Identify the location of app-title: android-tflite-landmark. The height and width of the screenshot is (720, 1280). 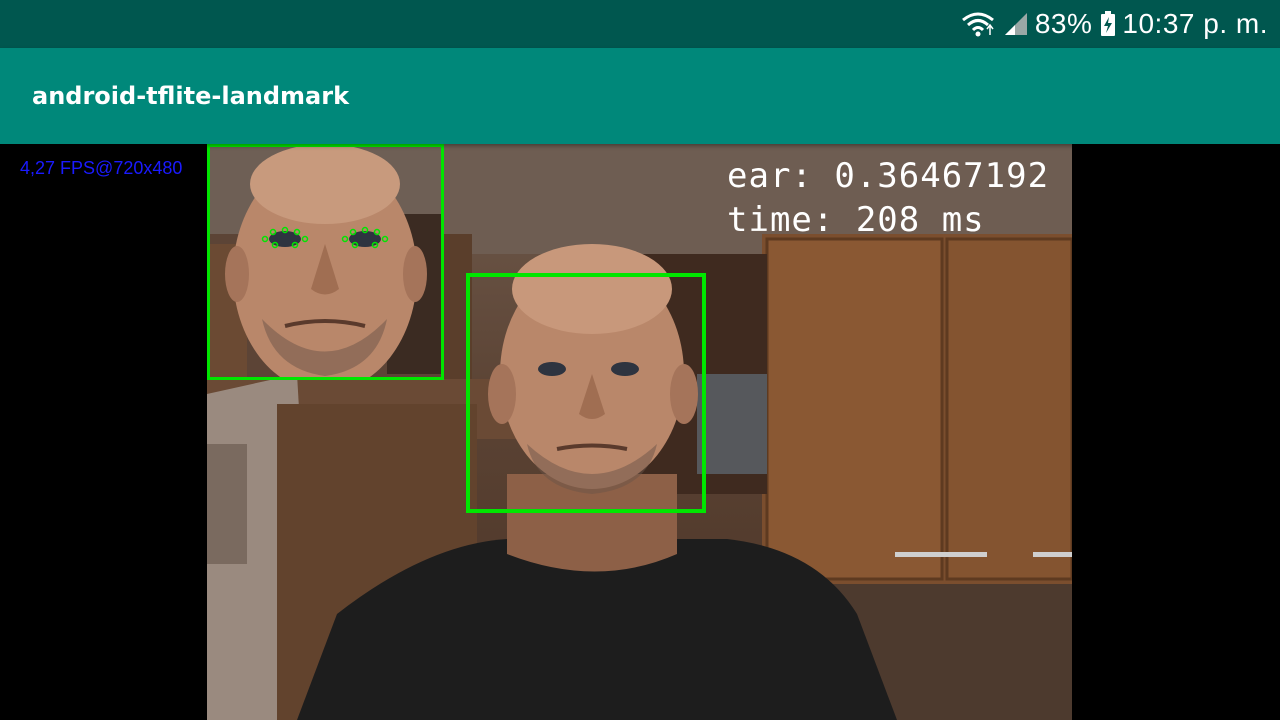
(191, 96).